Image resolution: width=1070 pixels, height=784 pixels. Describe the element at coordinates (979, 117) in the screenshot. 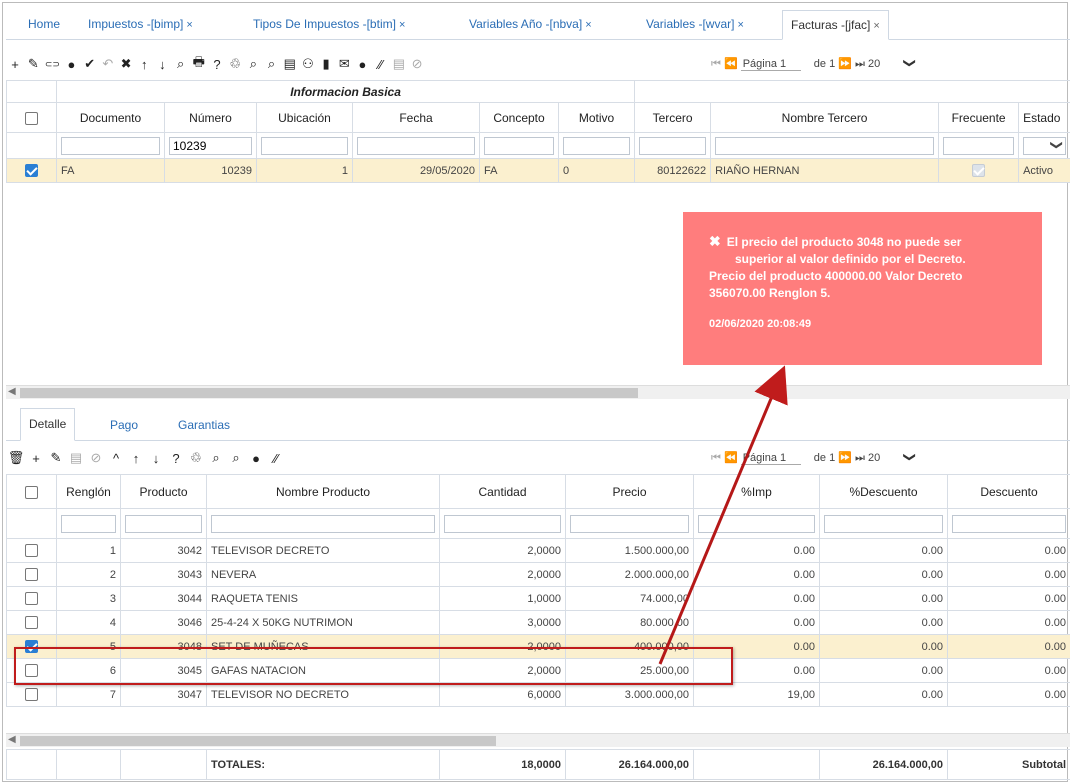

I see `col-frecuente: Frecuente` at that location.